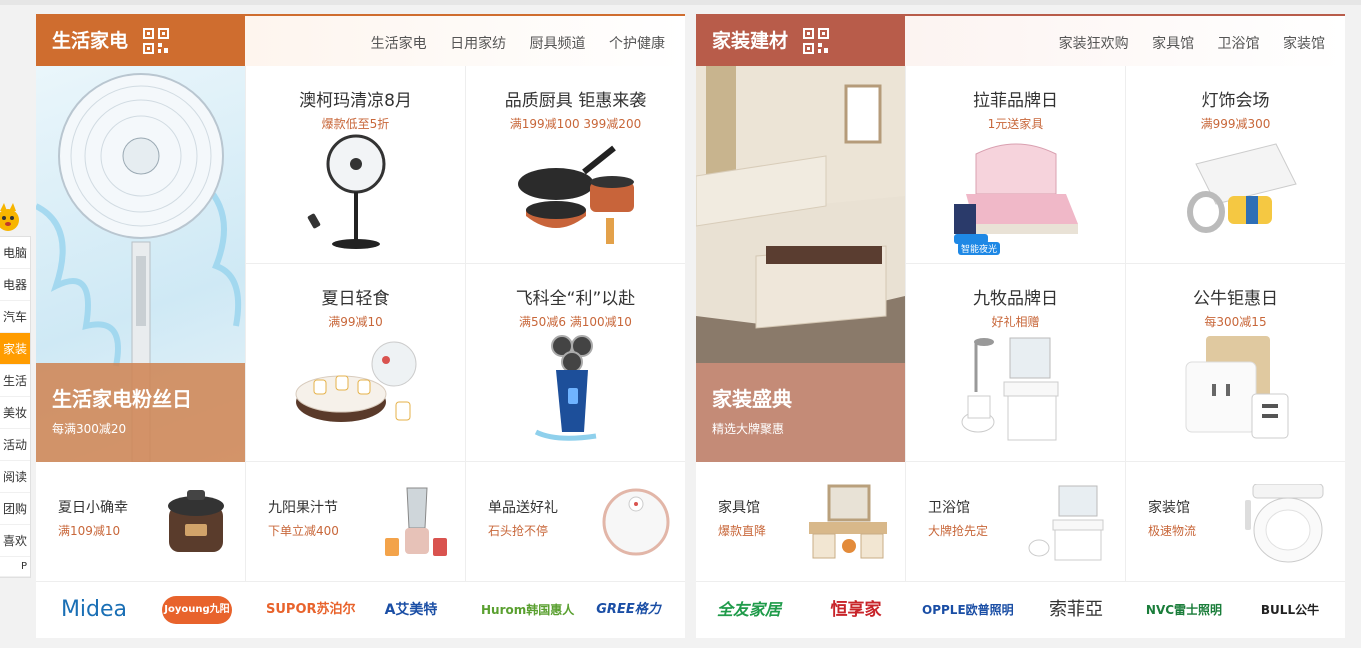 This screenshot has height=648, width=1361. I want to click on promo-cell: 灯饰会场 满999减300, so click(1235, 165).